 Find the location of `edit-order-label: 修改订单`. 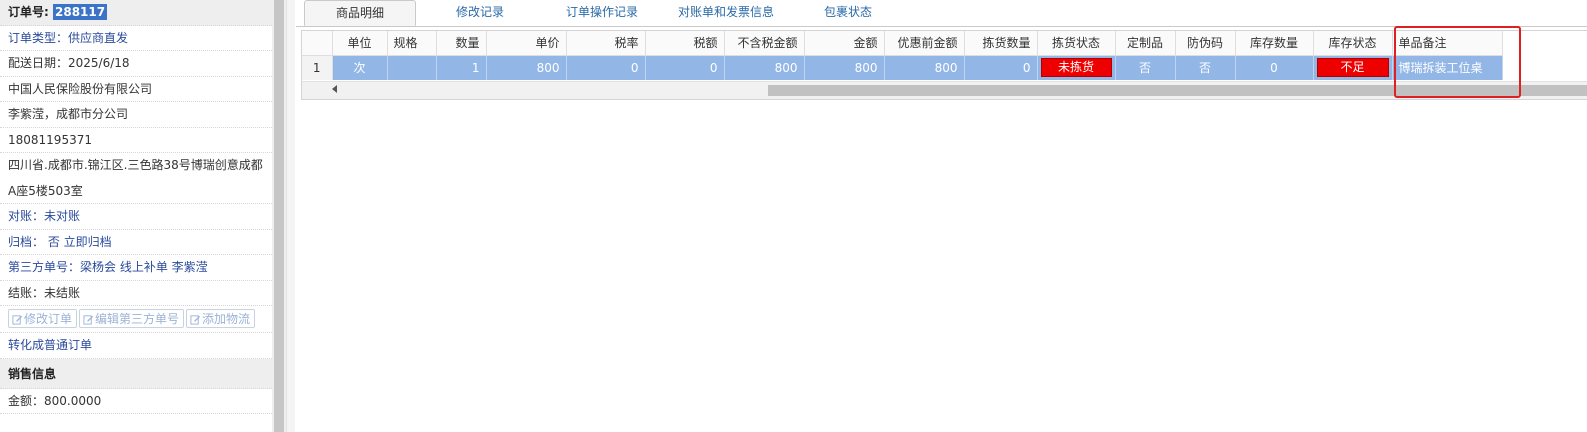

edit-order-label: 修改订单 is located at coordinates (48, 319).